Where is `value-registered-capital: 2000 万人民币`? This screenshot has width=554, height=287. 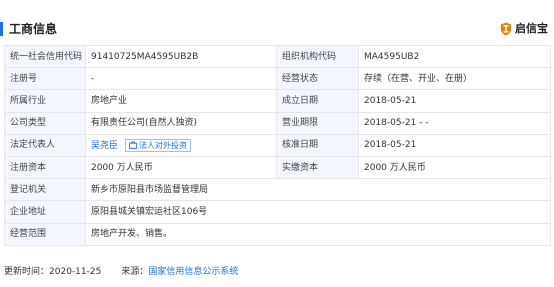
value-registered-capital: 2000 万人民币 is located at coordinates (181, 167).